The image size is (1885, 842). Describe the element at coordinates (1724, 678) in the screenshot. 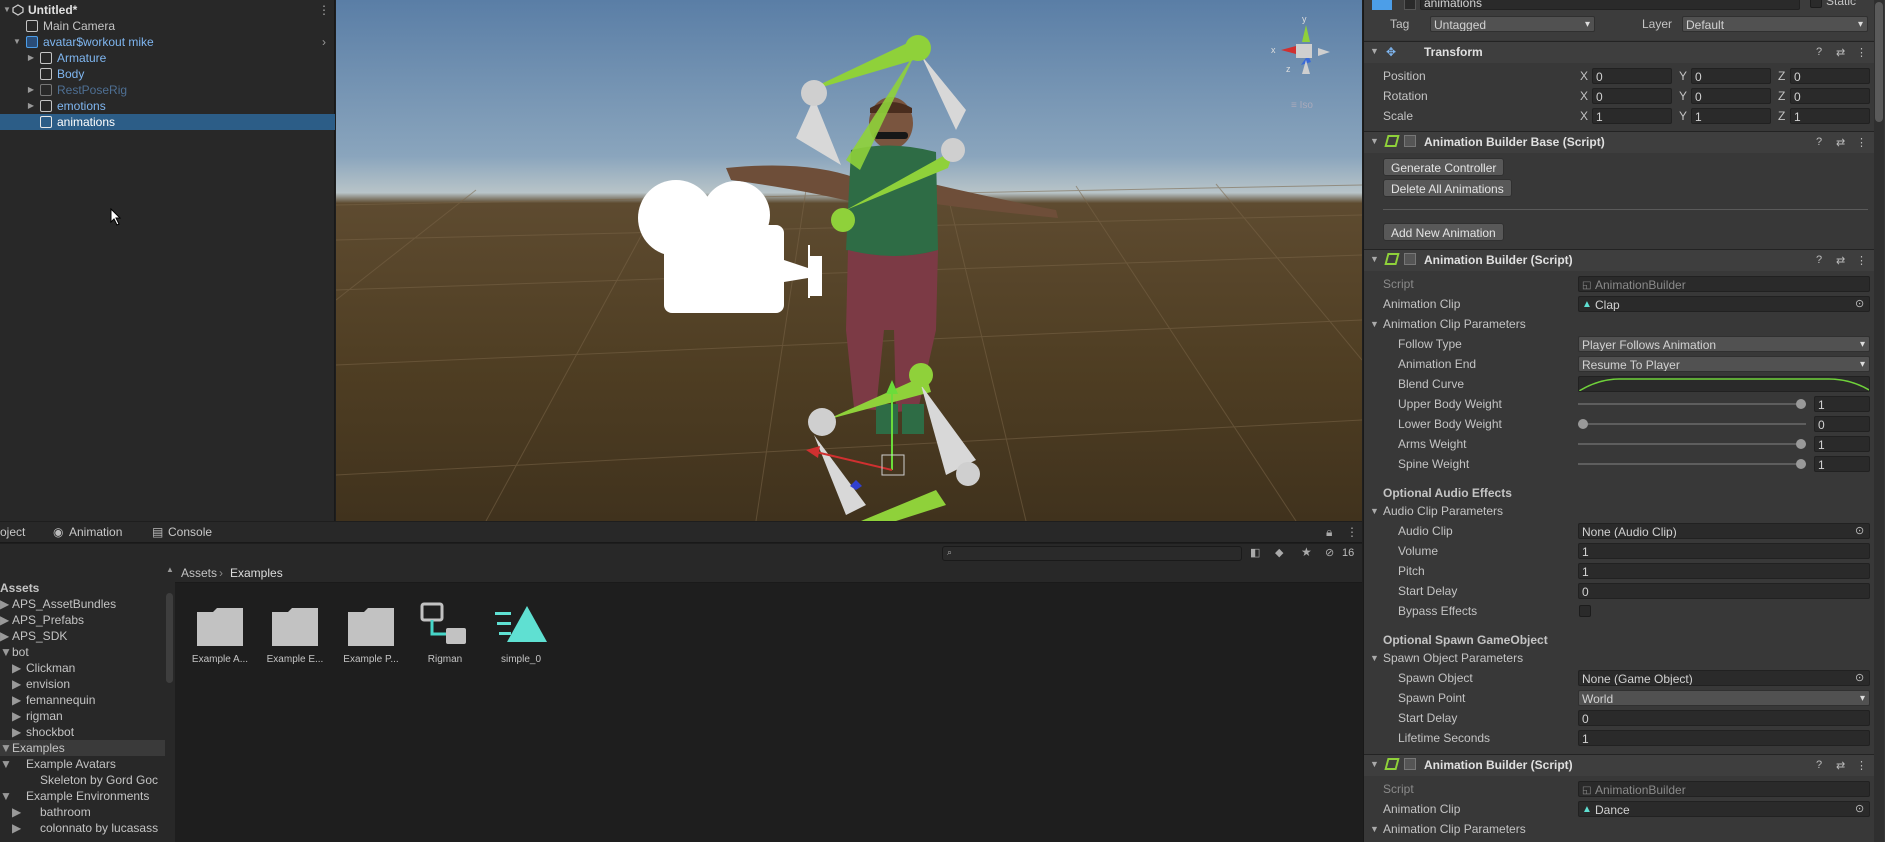

I see `spawn-object-field: None (Game Object)` at that location.